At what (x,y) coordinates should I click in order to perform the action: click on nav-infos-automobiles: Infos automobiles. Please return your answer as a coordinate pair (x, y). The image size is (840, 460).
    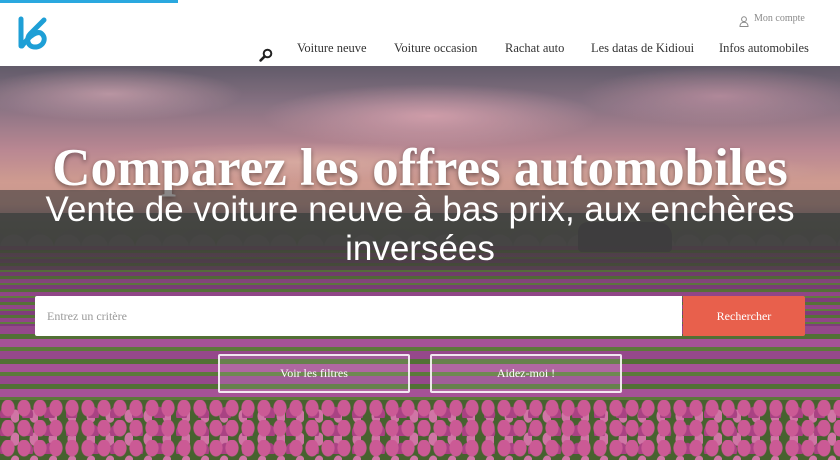
    Looking at the image, I should click on (764, 48).